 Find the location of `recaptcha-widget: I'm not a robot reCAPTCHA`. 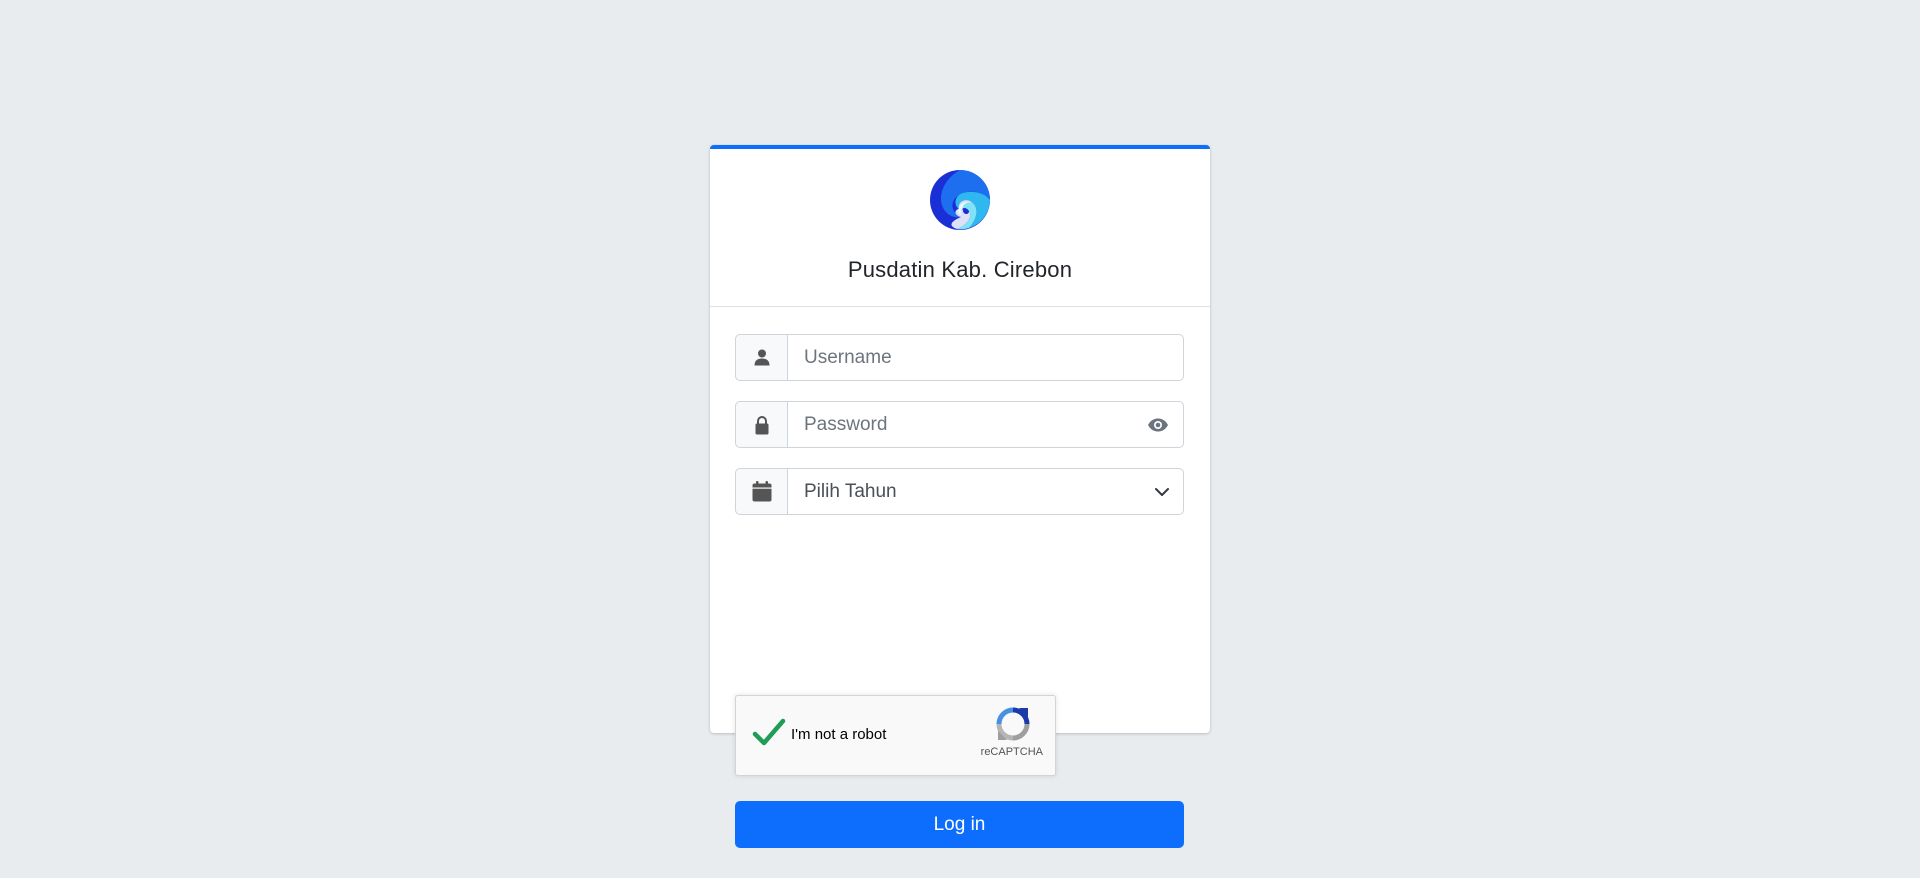

recaptcha-widget: I'm not a robot reCAPTCHA is located at coordinates (895, 735).